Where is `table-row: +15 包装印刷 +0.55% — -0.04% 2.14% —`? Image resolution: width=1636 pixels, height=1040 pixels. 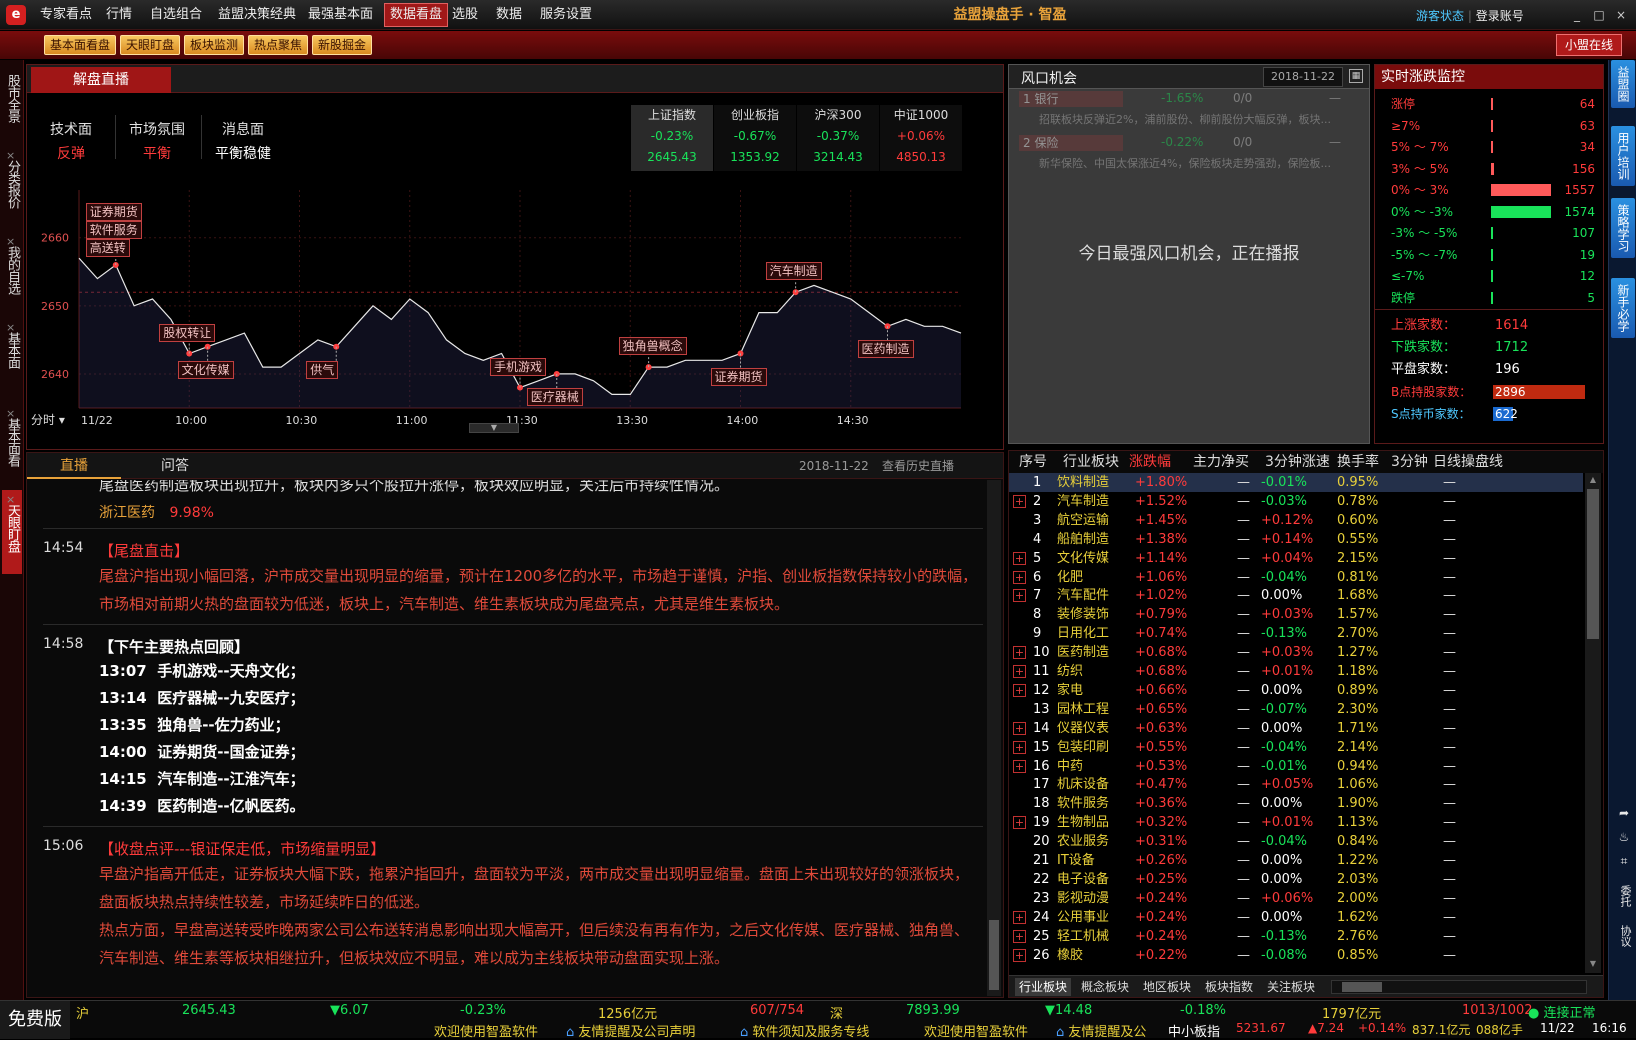 table-row: +15 包装印刷 +0.55% — -0.04% 2.14% — is located at coordinates (1296, 747).